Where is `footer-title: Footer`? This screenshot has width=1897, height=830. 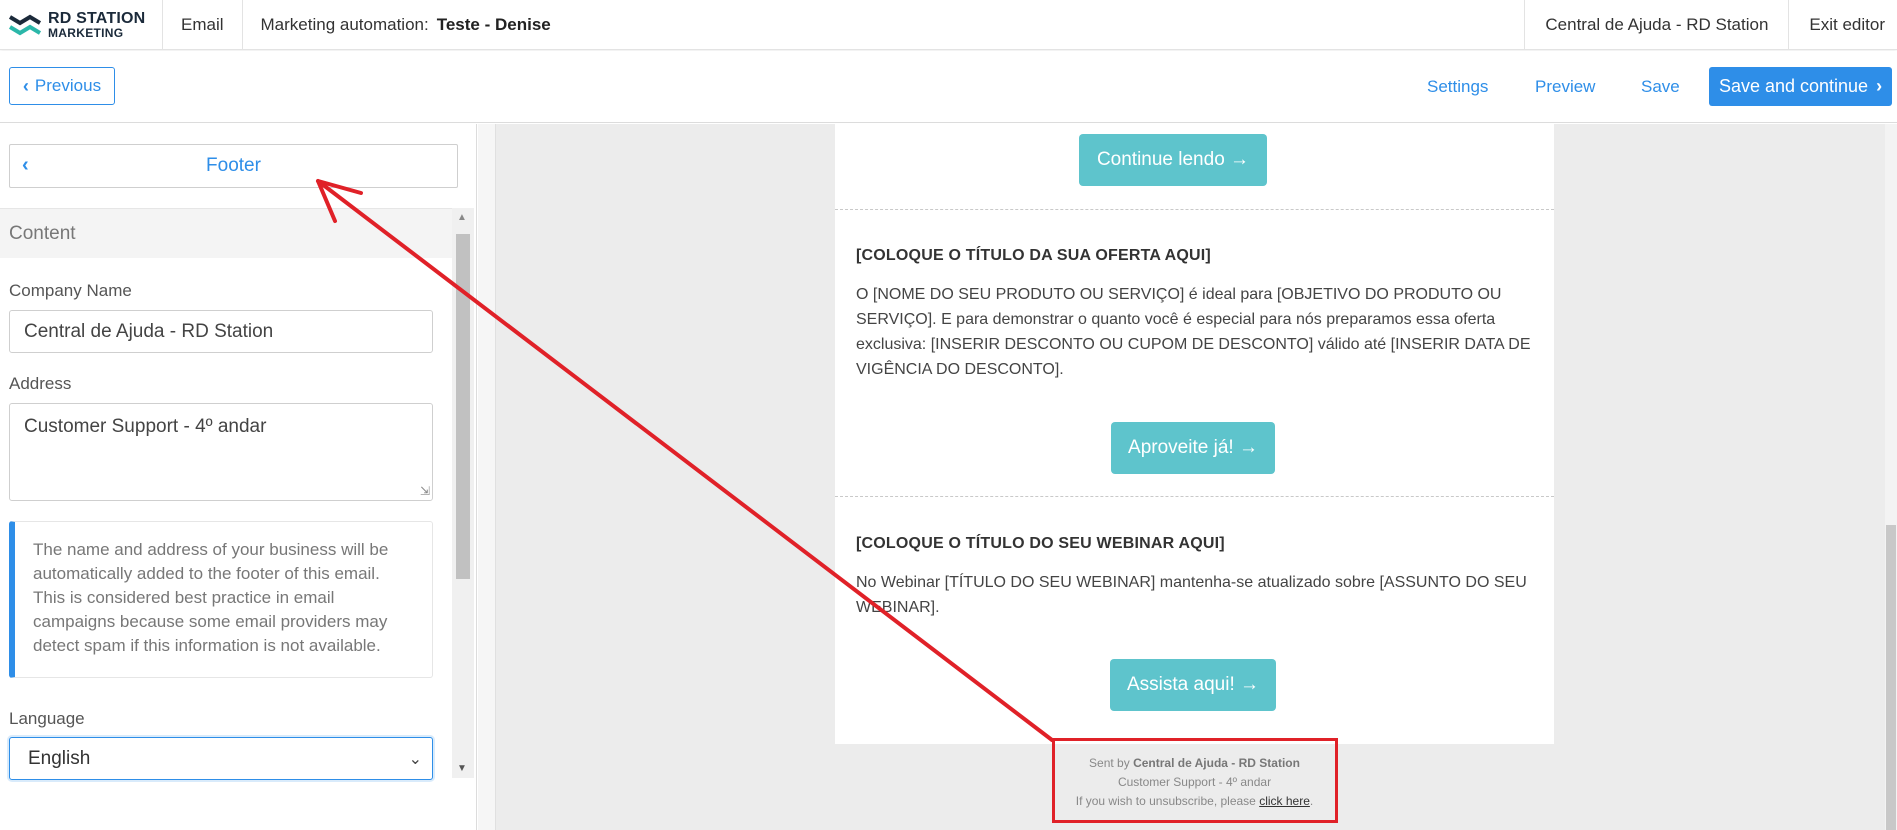 footer-title: Footer is located at coordinates (233, 165).